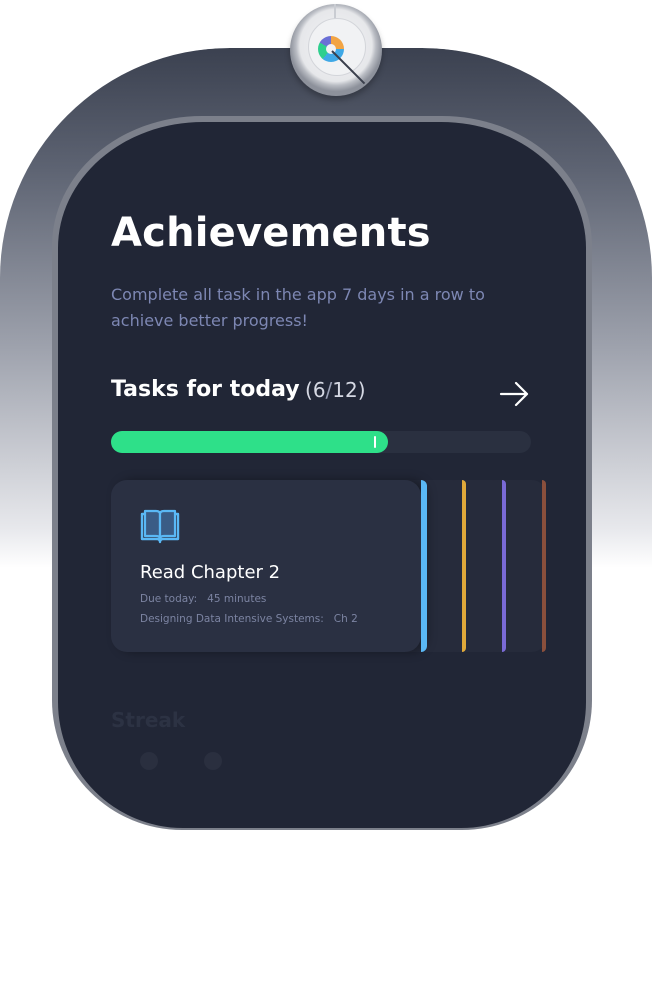  I want to click on tasks-header: Tasks for today, so click(205, 389).